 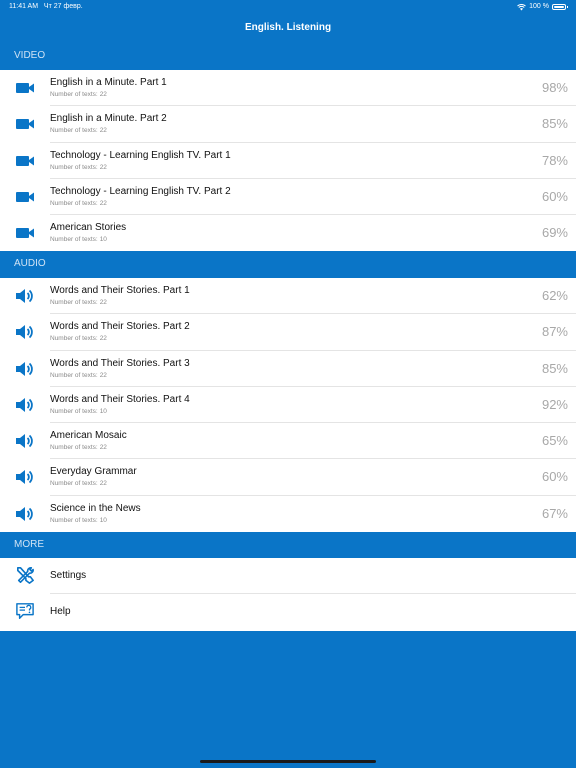 What do you see at coordinates (288, 576) in the screenshot?
I see `settings-row: Settings` at bounding box center [288, 576].